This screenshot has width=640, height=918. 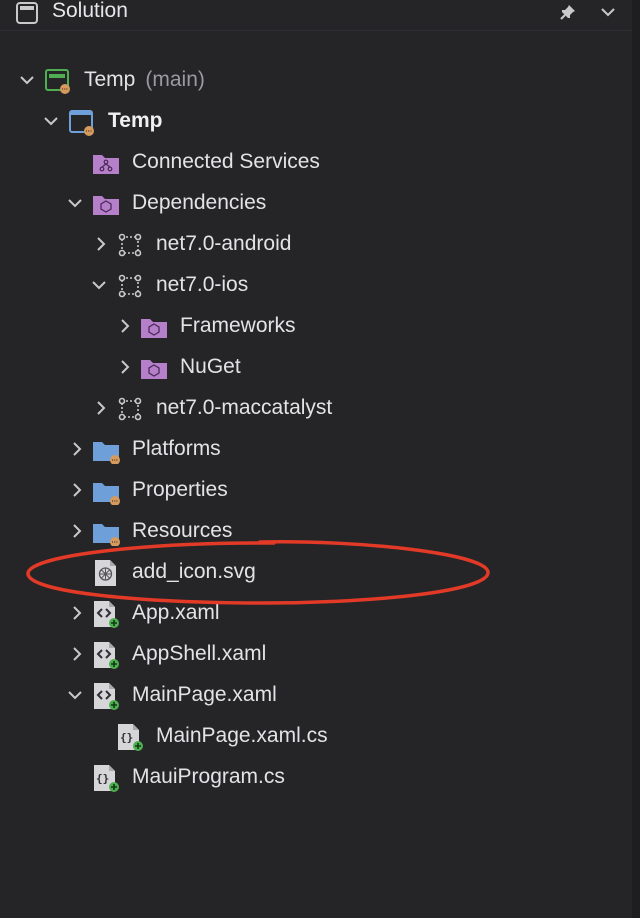 I want to click on solution-icon, so click(x=58, y=81).